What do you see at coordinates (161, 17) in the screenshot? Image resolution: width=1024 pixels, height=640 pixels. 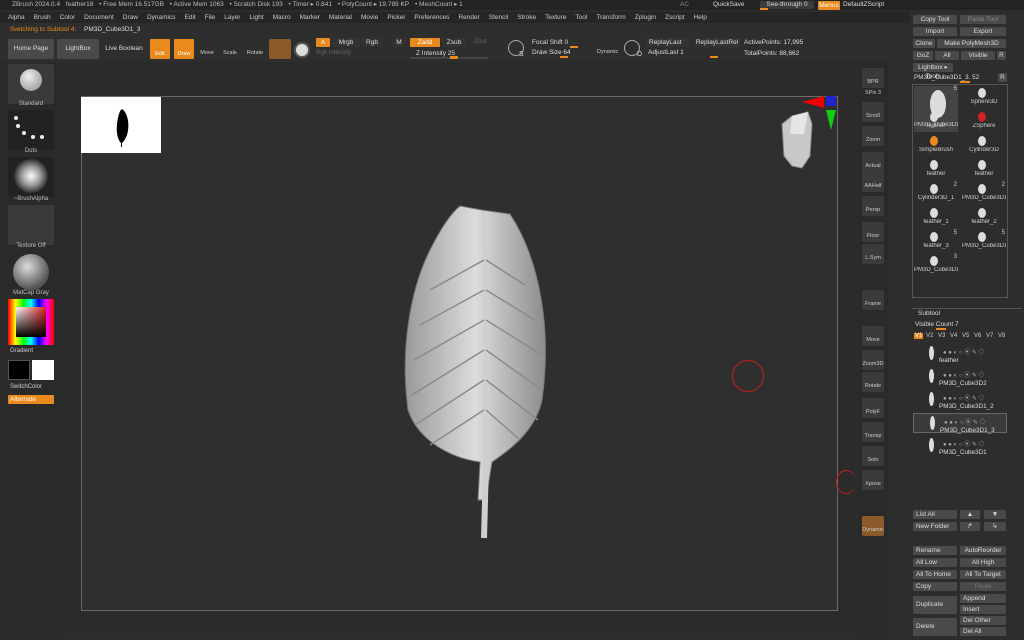 I see `menu-dynamics: Dynamics` at bounding box center [161, 17].